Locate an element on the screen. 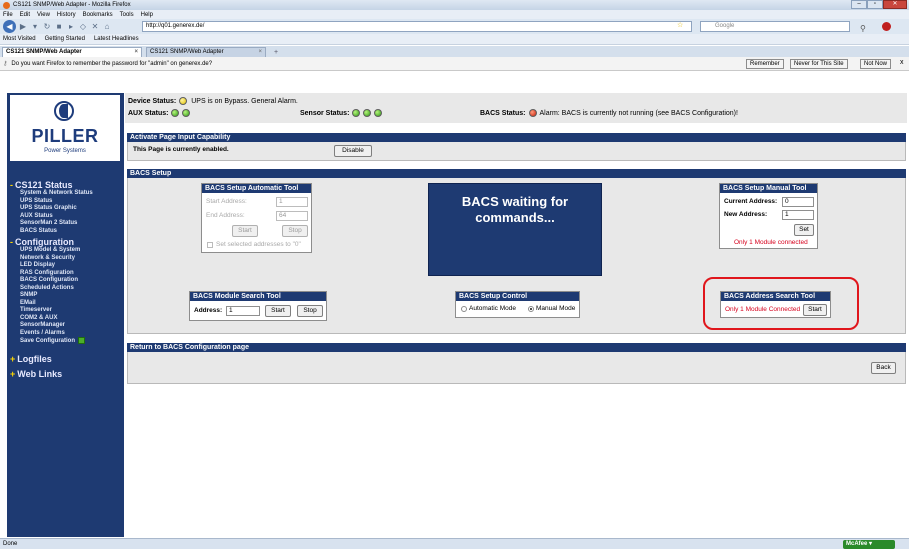  menu-history: History is located at coordinates (66, 15).